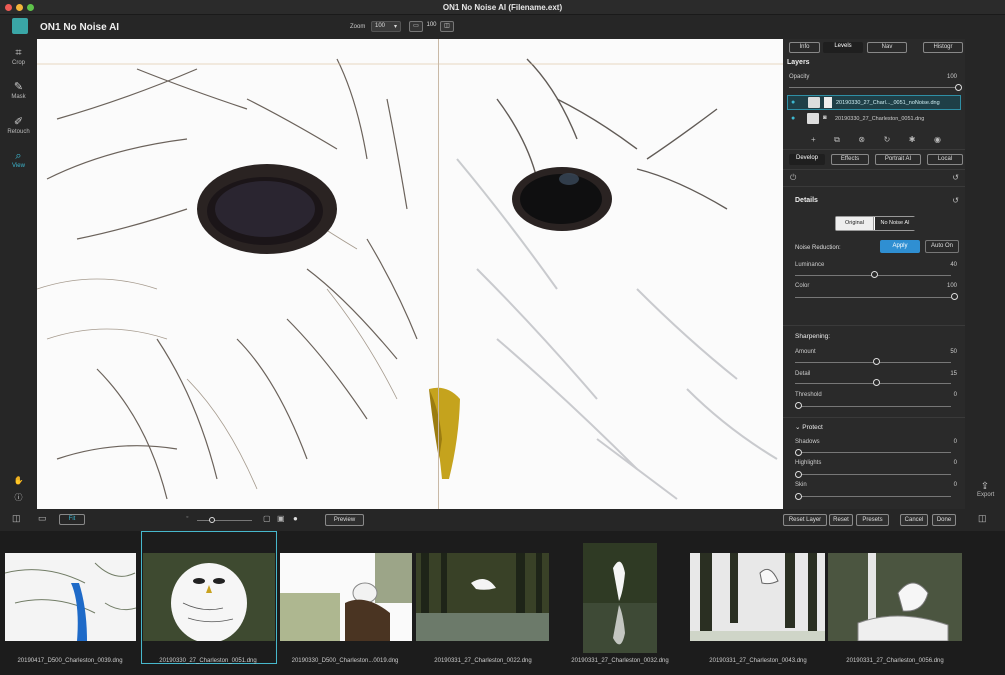 The image size is (1005, 675). I want to click on zoom-slider-knob, so click(212, 520).